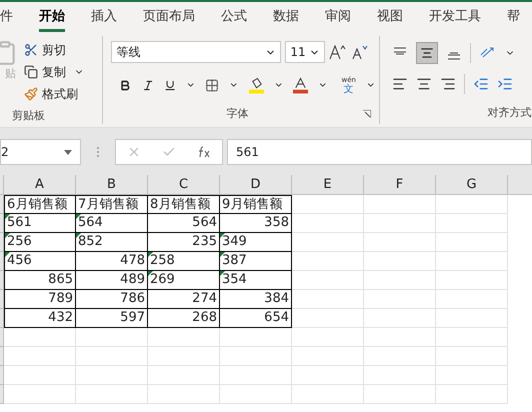 Image resolution: width=532 pixels, height=412 pixels. Describe the element at coordinates (170, 85) in the screenshot. I see `underline-icon` at that location.